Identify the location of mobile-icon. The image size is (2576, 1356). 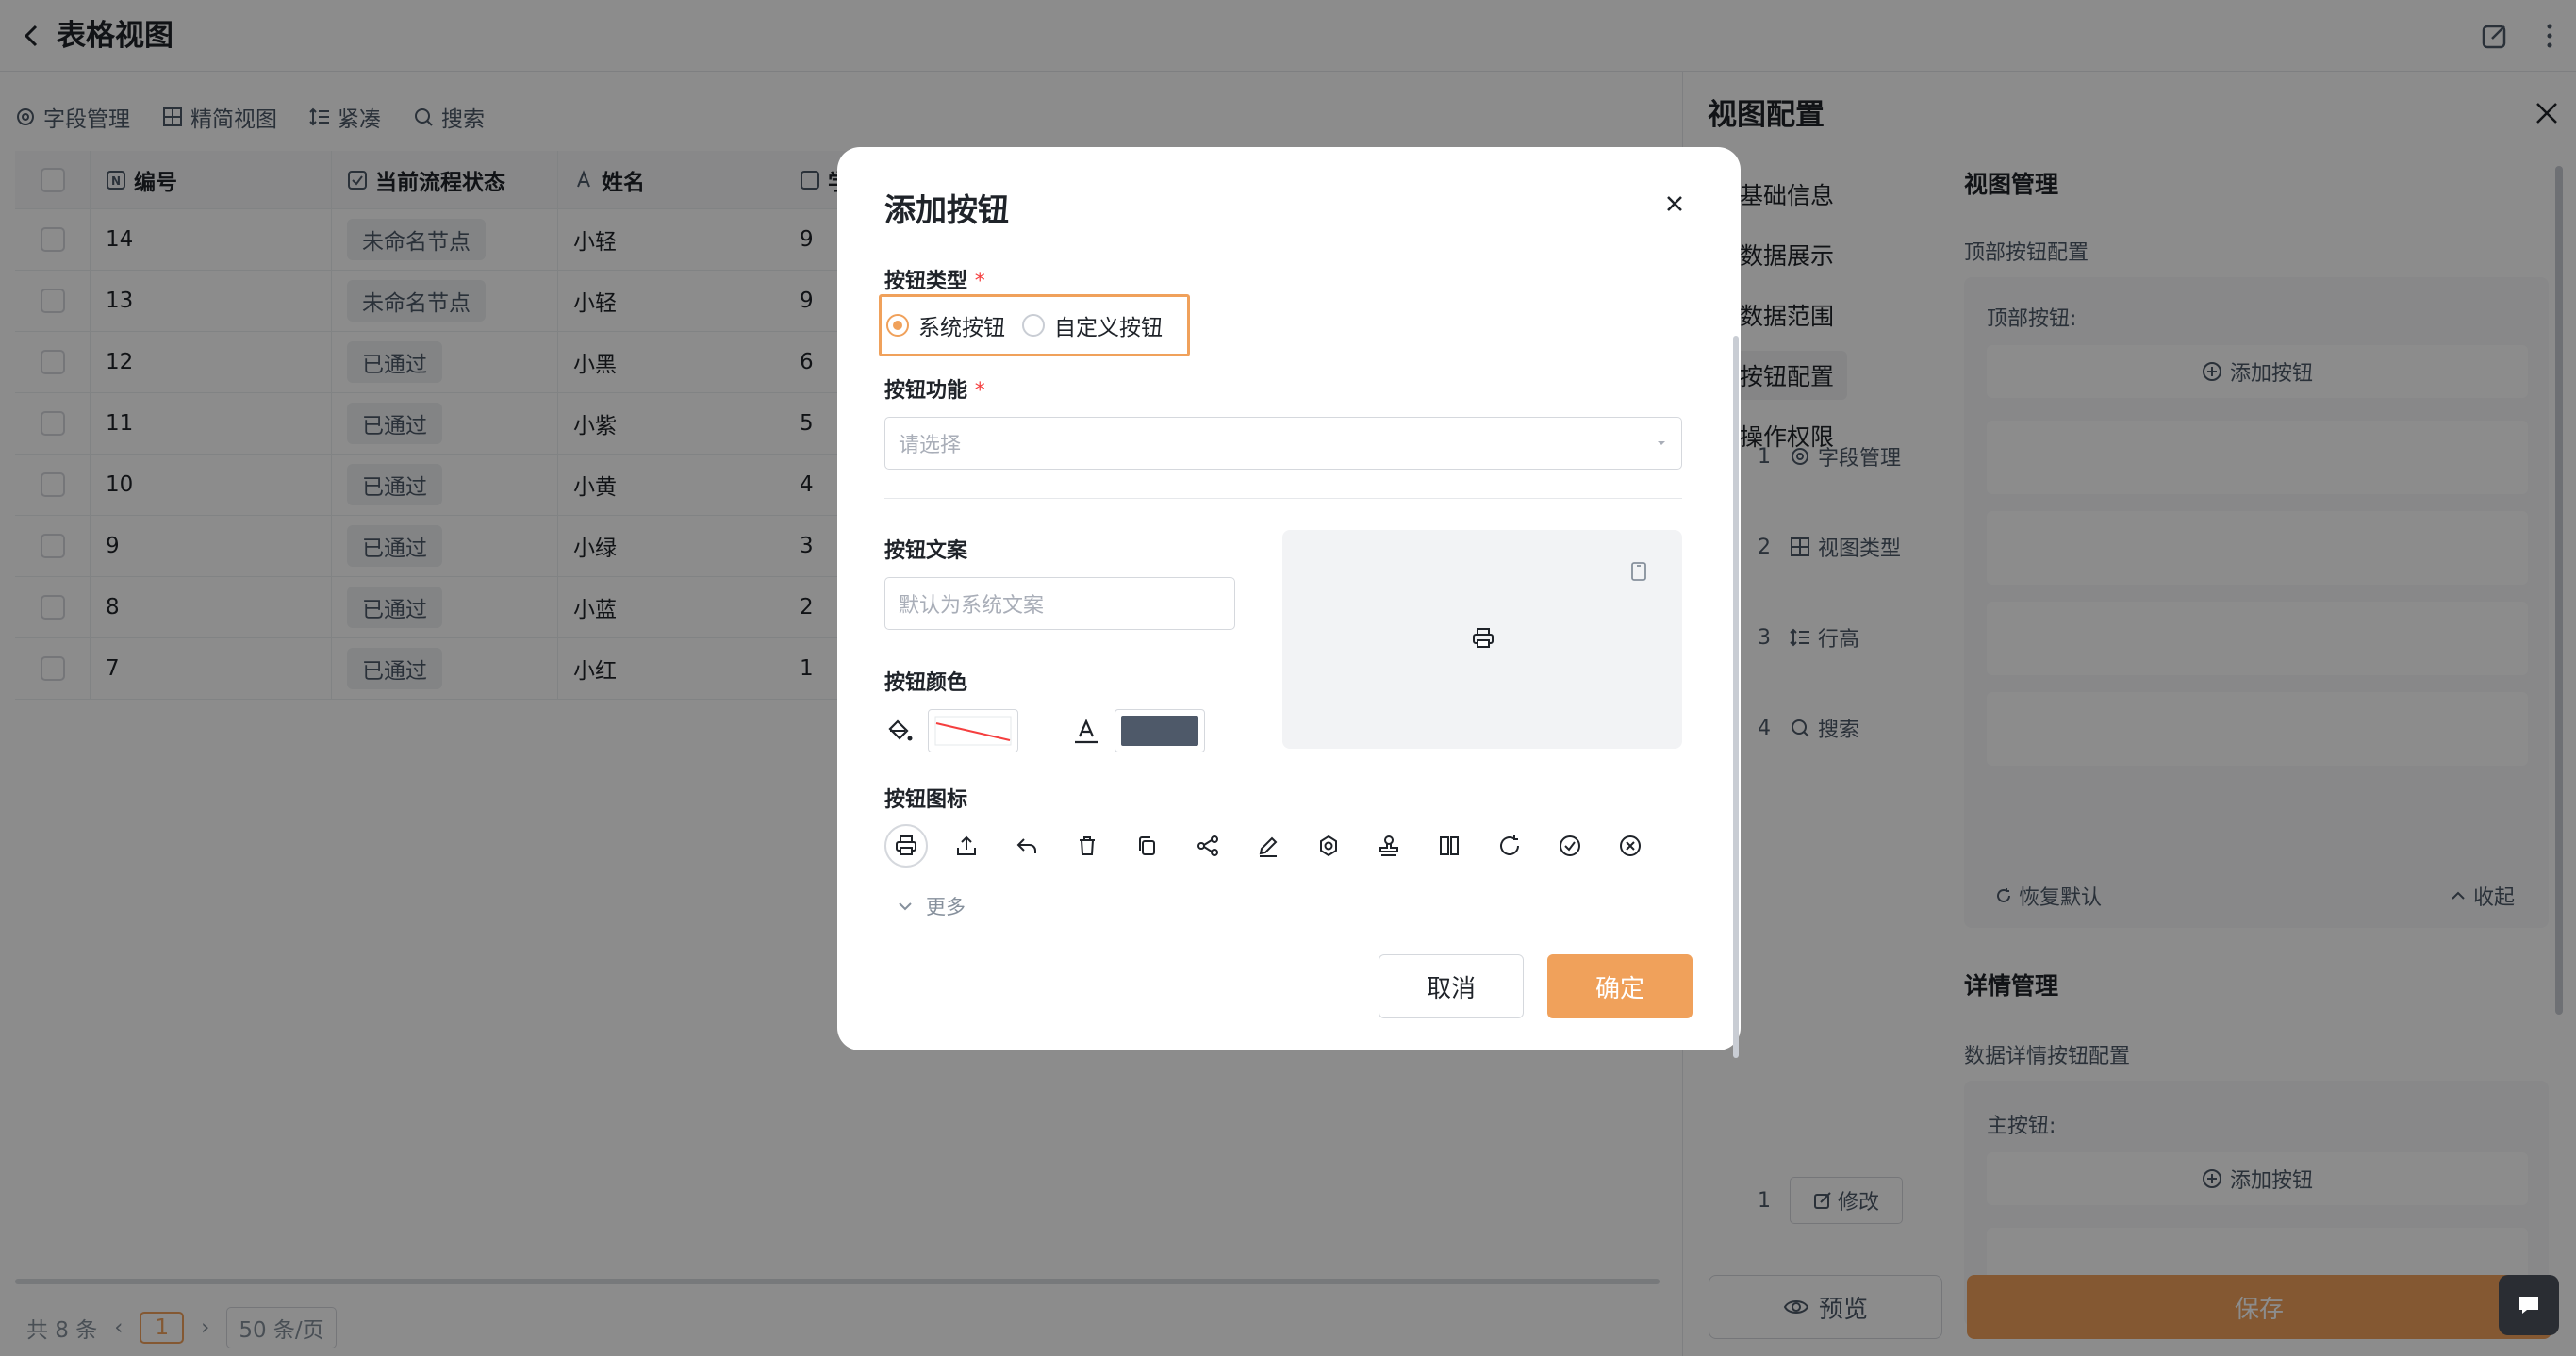
(1638, 571).